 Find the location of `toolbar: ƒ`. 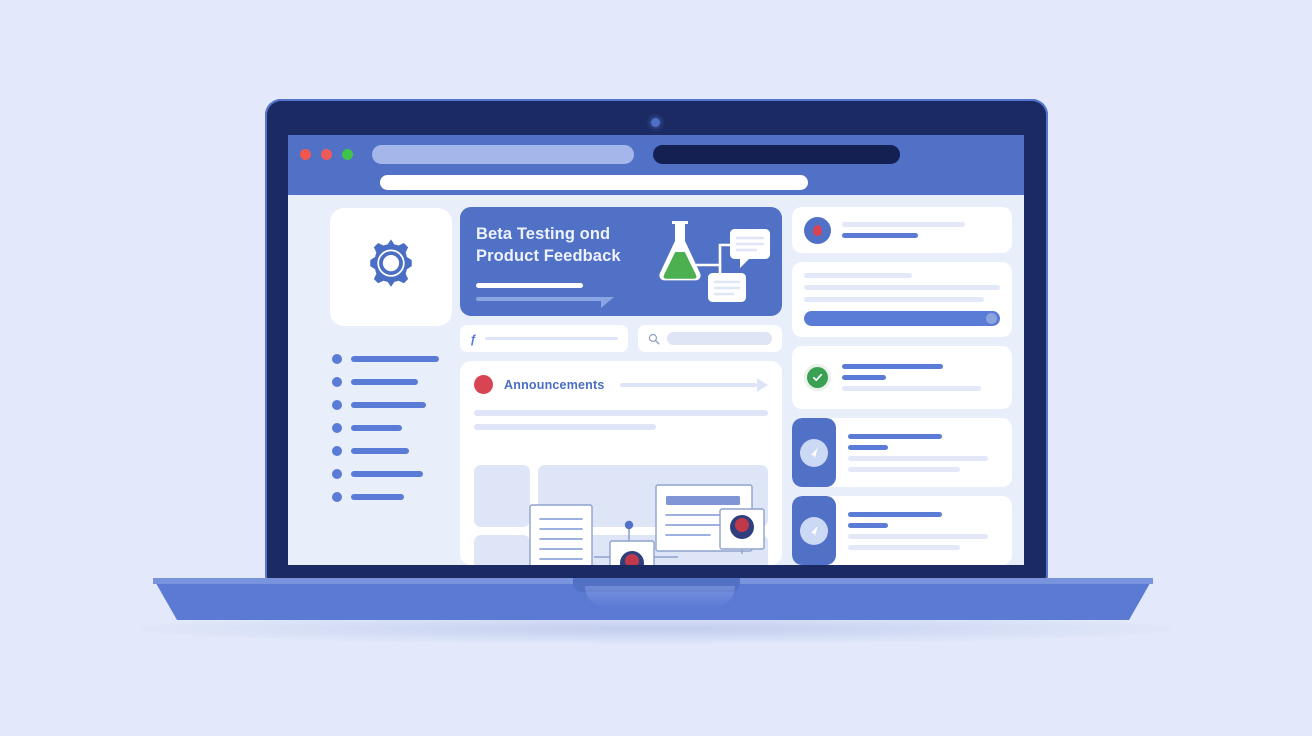

toolbar: ƒ is located at coordinates (621, 338).